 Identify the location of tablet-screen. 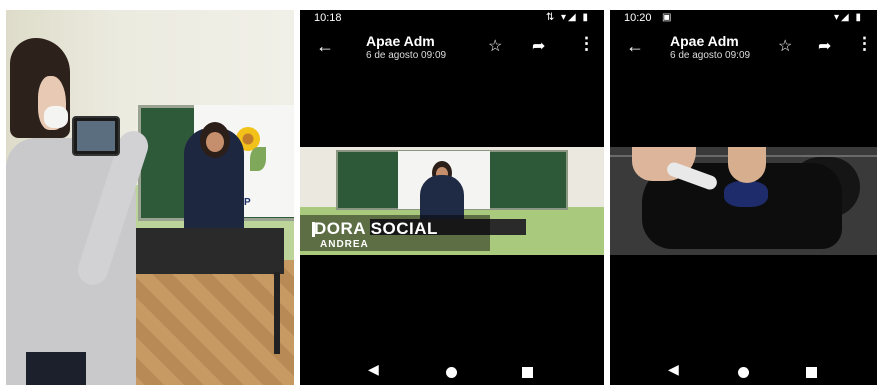
(96, 136).